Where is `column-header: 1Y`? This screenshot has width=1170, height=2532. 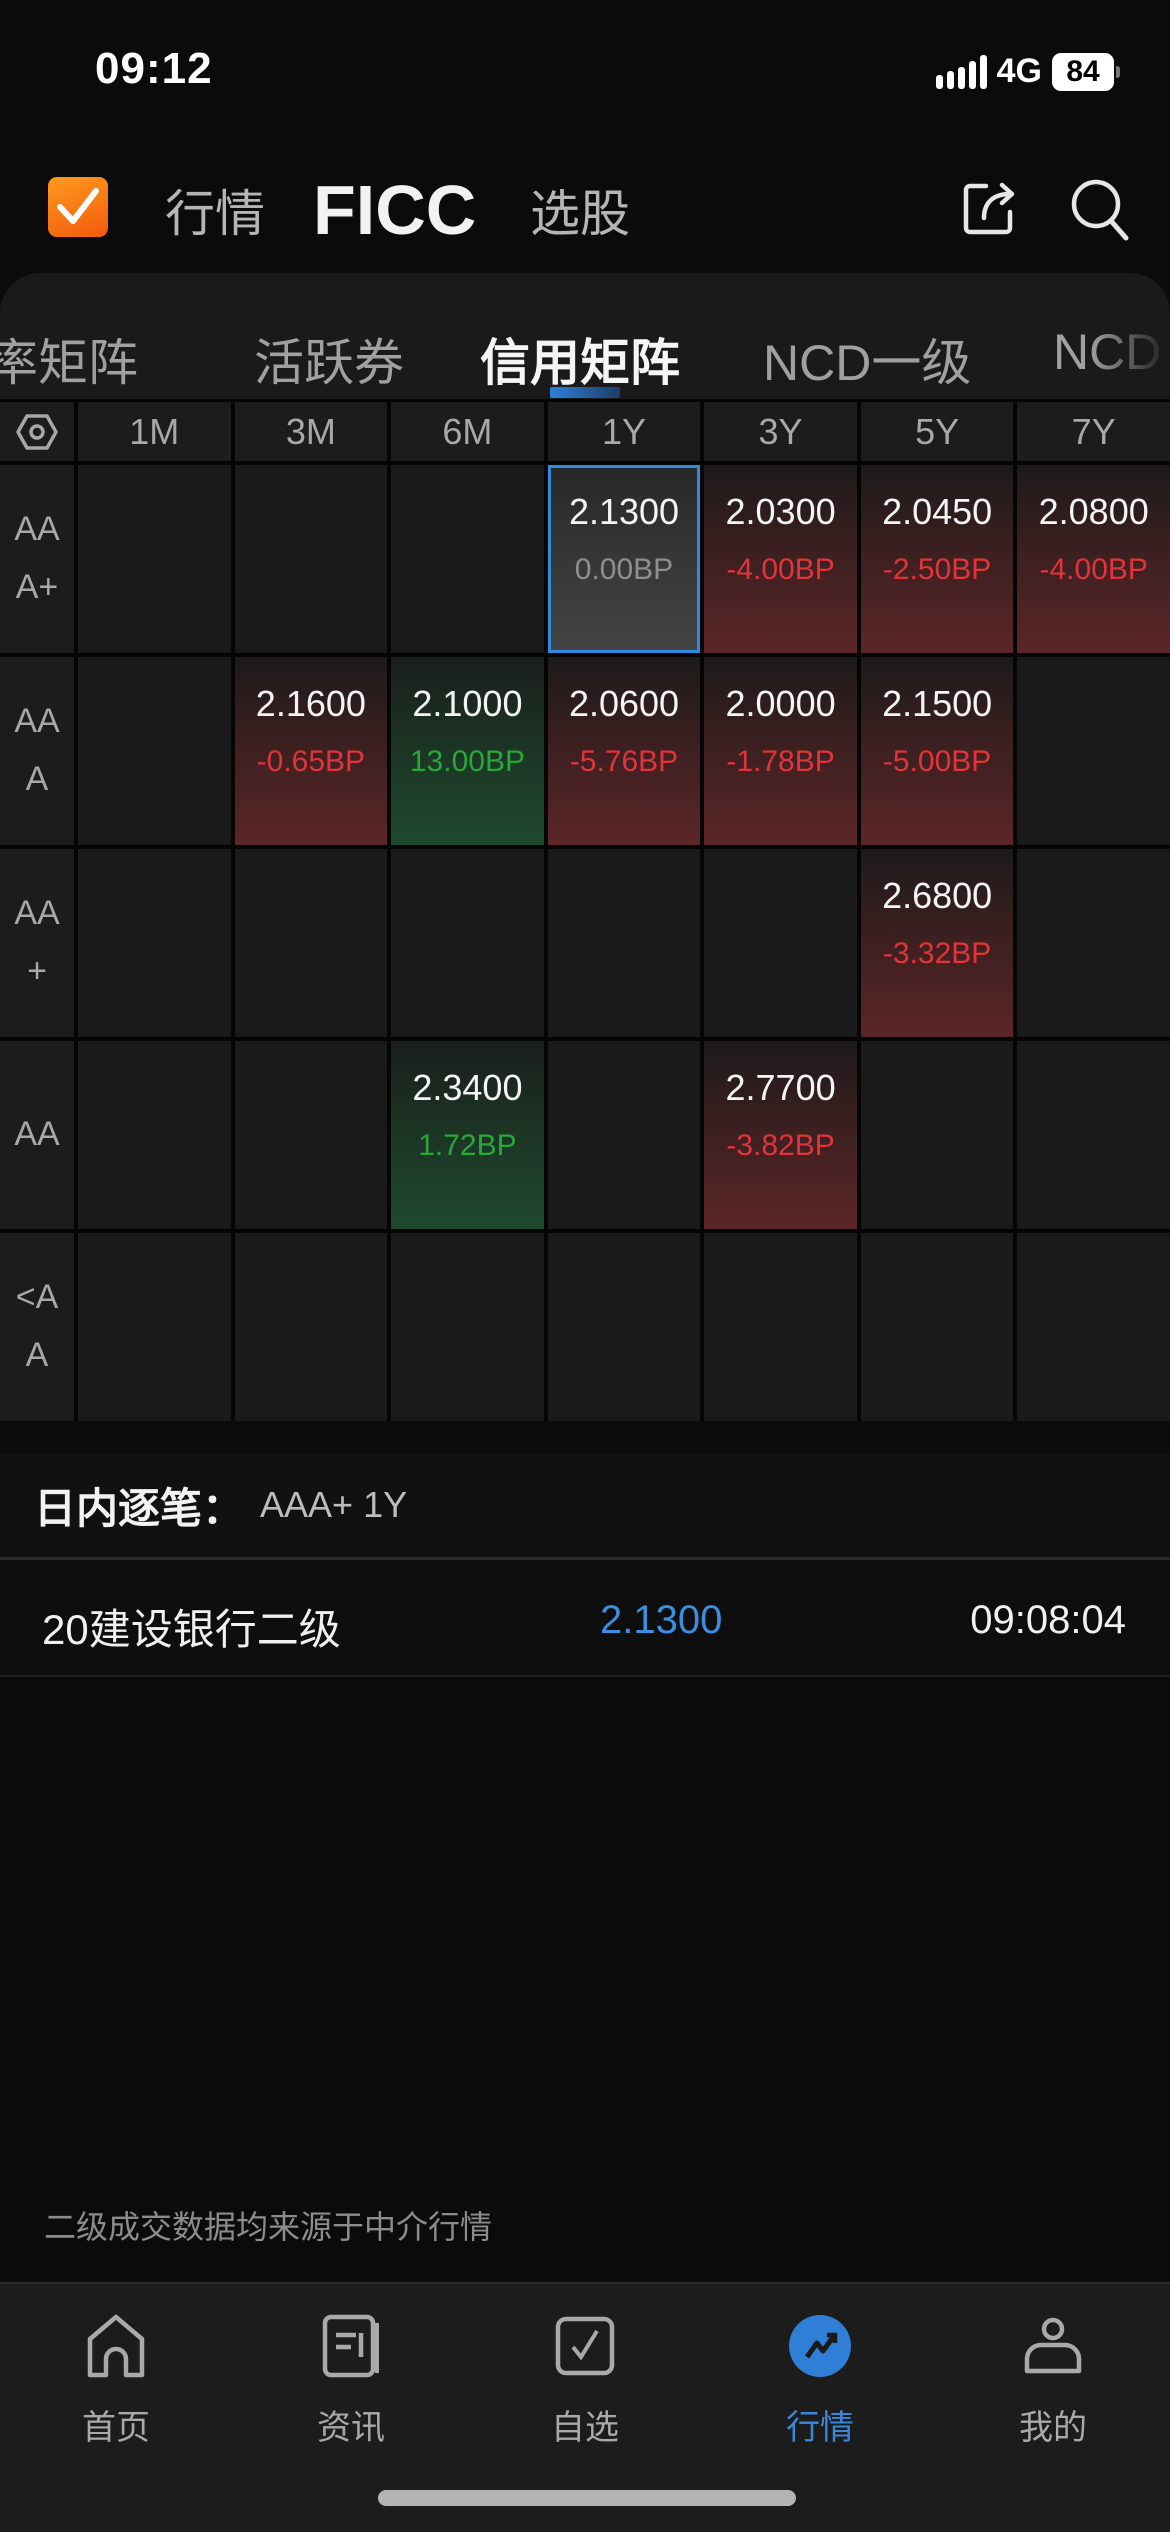 column-header: 1Y is located at coordinates (624, 431).